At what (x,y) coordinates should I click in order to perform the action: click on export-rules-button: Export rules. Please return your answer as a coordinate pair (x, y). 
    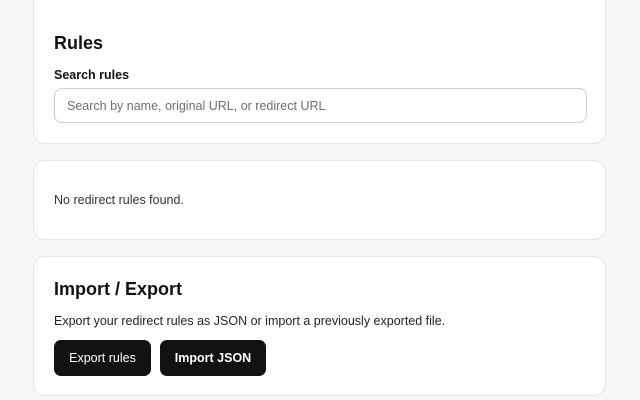
    Looking at the image, I should click on (102, 358).